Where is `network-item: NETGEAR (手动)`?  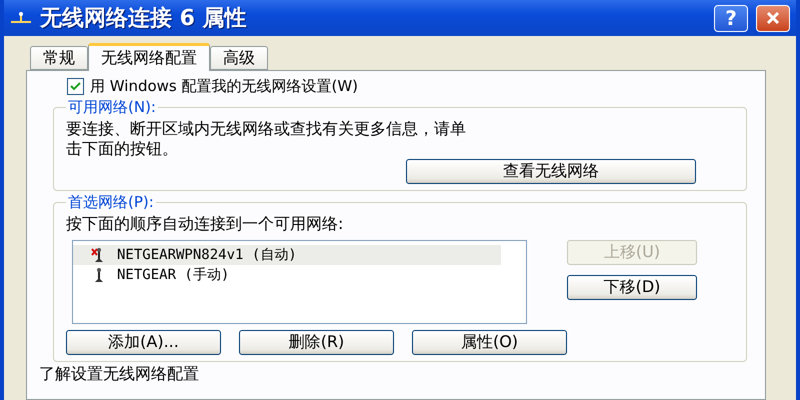
network-item: NETGEAR (手动) is located at coordinates (287, 275).